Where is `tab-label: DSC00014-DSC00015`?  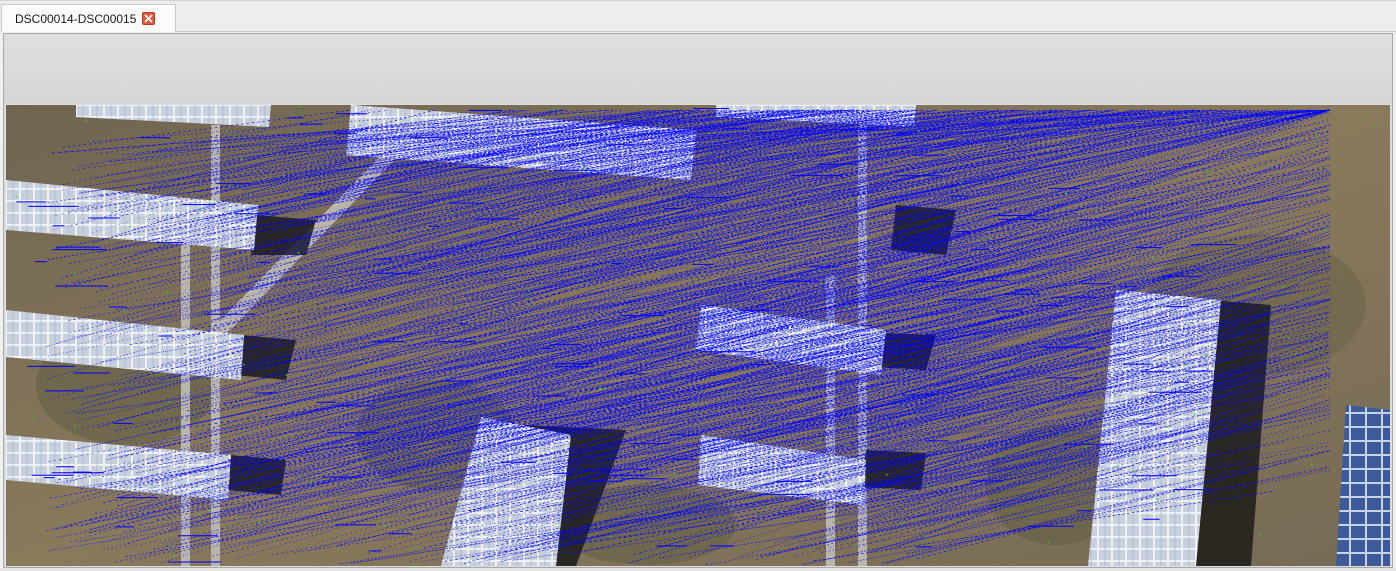 tab-label: DSC00014-DSC00015 is located at coordinates (76, 18).